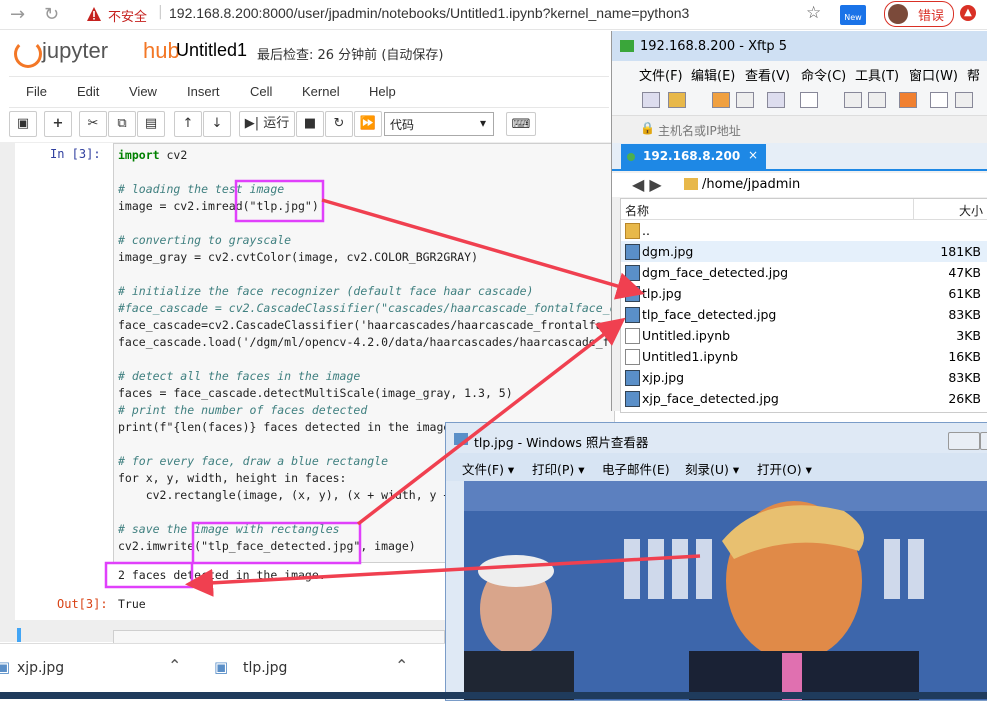 The height and width of the screenshot is (701, 987). I want to click on menu-file: File, so click(36, 91).